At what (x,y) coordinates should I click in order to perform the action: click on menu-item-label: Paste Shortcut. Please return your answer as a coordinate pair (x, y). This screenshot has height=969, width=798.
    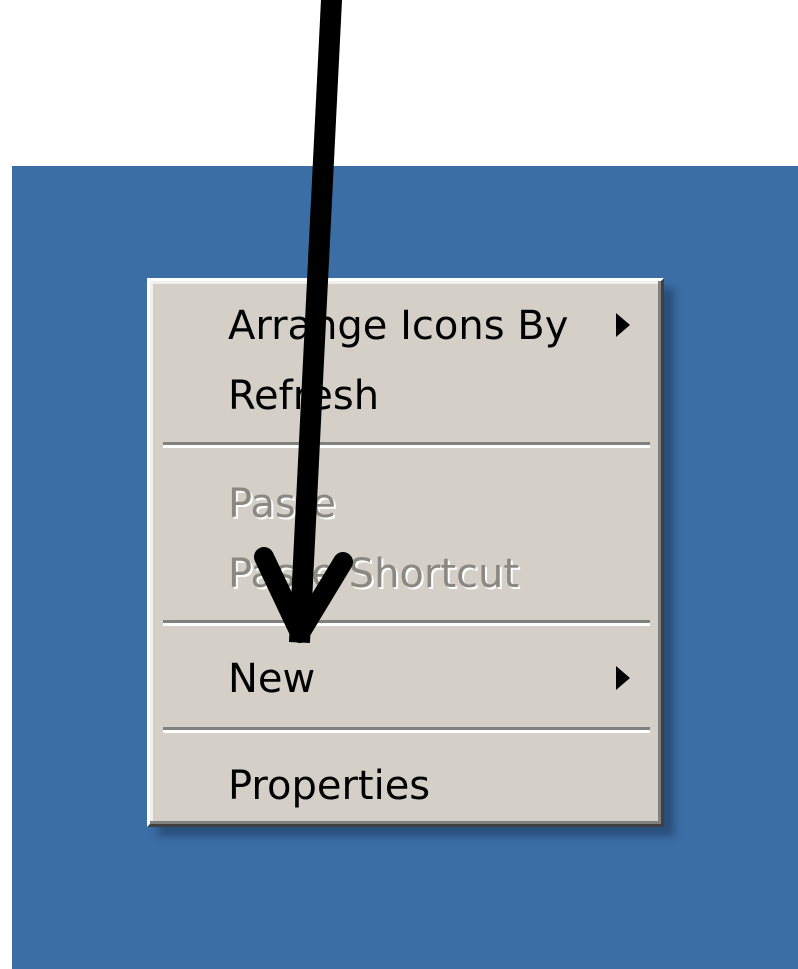
    Looking at the image, I should click on (374, 574).